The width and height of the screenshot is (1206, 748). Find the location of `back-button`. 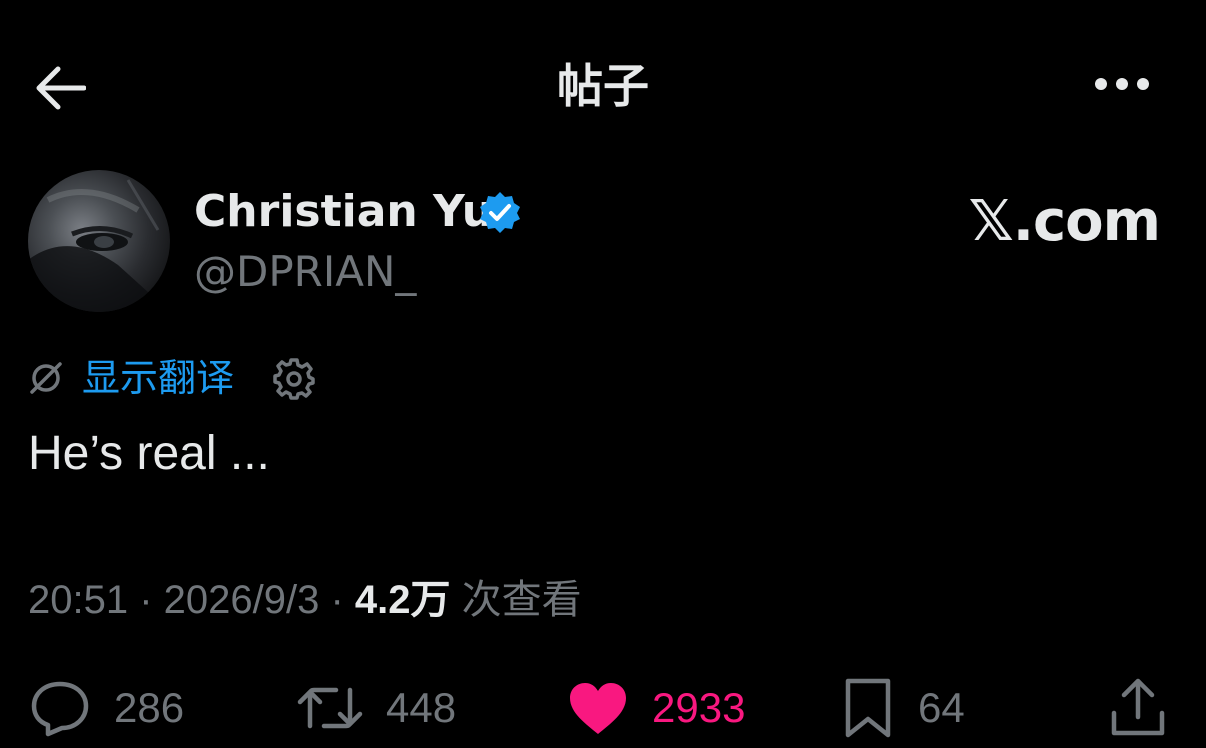

back-button is located at coordinates (60, 88).